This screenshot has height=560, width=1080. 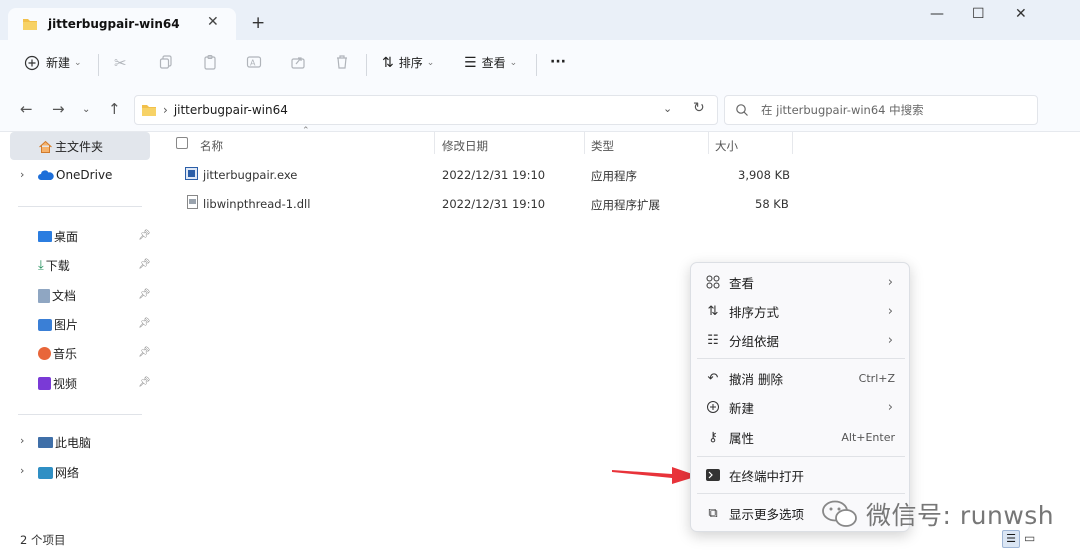 What do you see at coordinates (801, 340) in the screenshot?
I see `menu-item-group-by: ☷ 分组依据 ›` at bounding box center [801, 340].